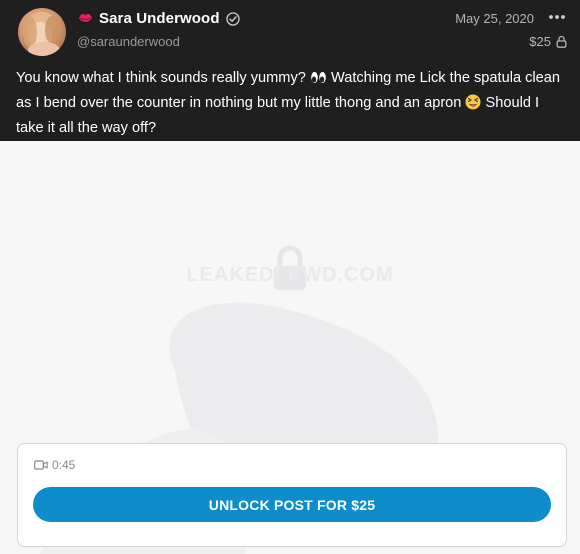 This screenshot has height=554, width=580. Describe the element at coordinates (232, 18) in the screenshot. I see `verified-badge-icon` at that location.